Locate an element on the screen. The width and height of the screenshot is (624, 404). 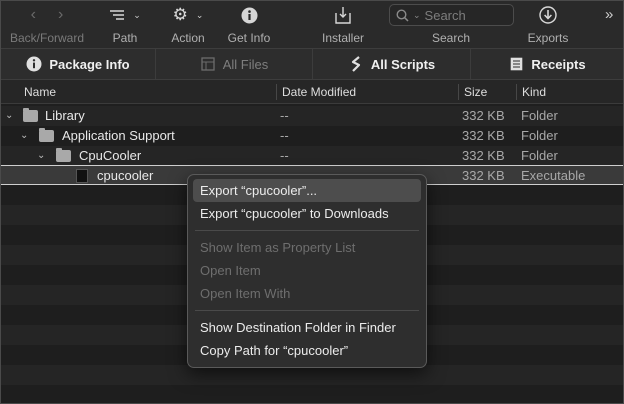
menu-item-show-destination-folder: Show Destination Folder in Finder is located at coordinates (307, 327).